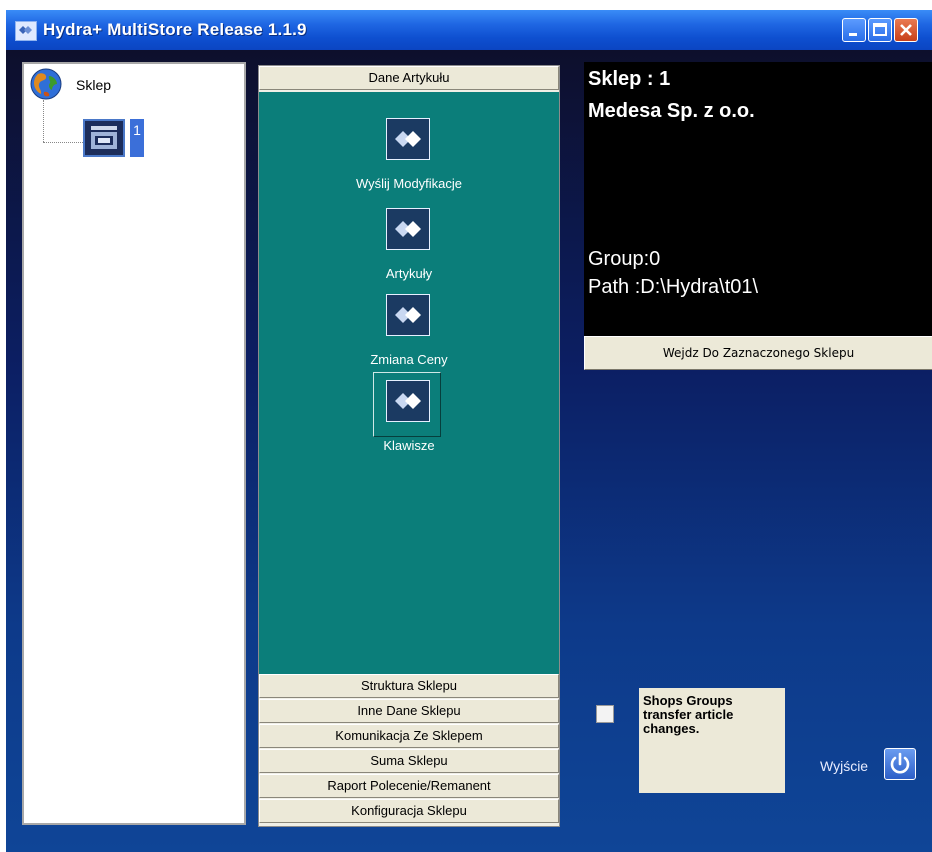 The image size is (932, 852). Describe the element at coordinates (26, 31) in the screenshot. I see `app-icon` at that location.